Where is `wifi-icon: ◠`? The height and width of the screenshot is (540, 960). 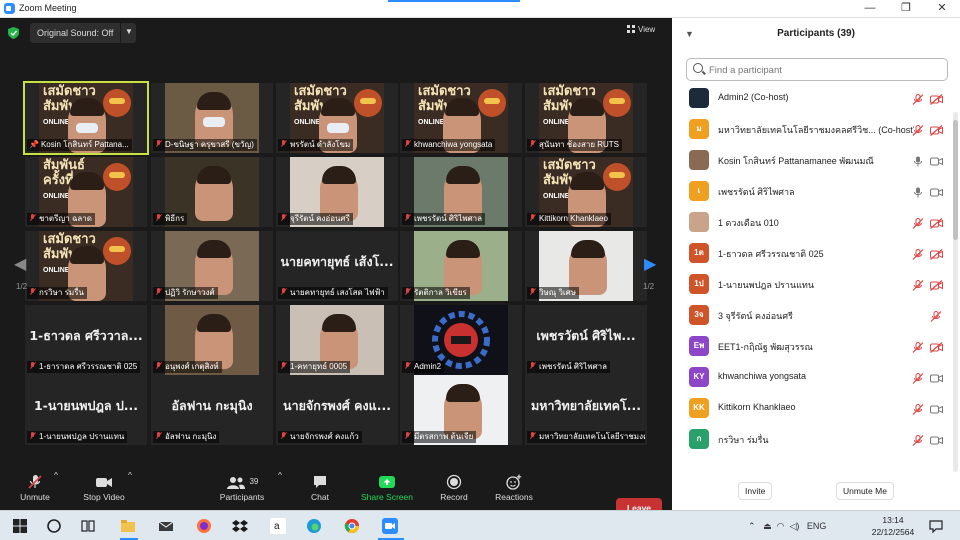
wifi-icon: ◠ is located at coordinates (781, 526).